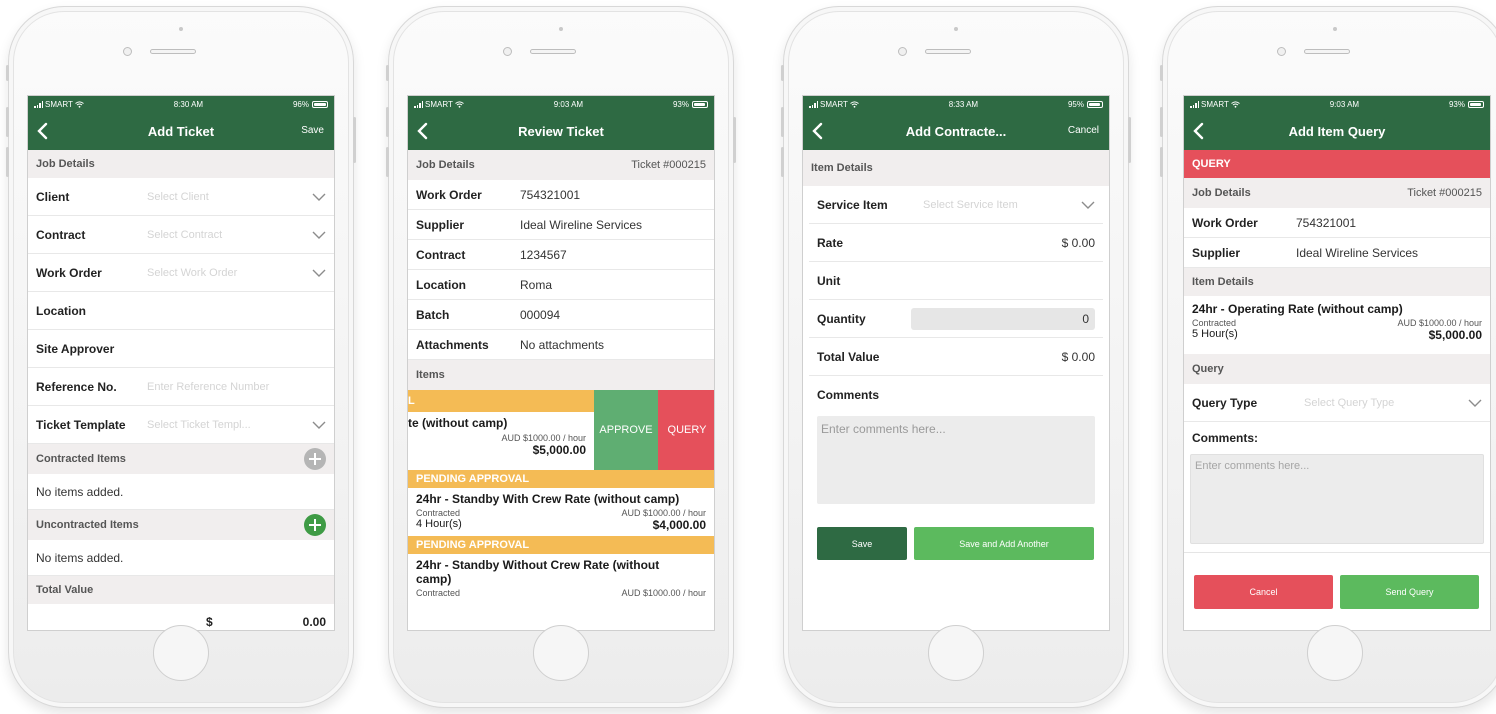 This screenshot has width=1496, height=714. I want to click on detail-label: Supplier, so click(1216, 252).